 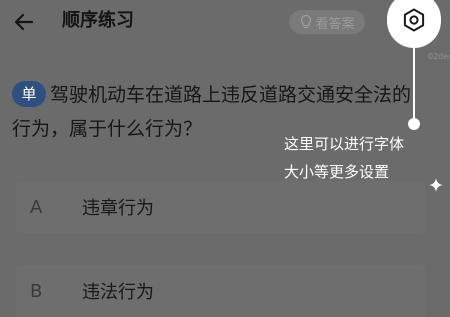 I want to click on option-a-text: 违章行为, so click(x=118, y=208).